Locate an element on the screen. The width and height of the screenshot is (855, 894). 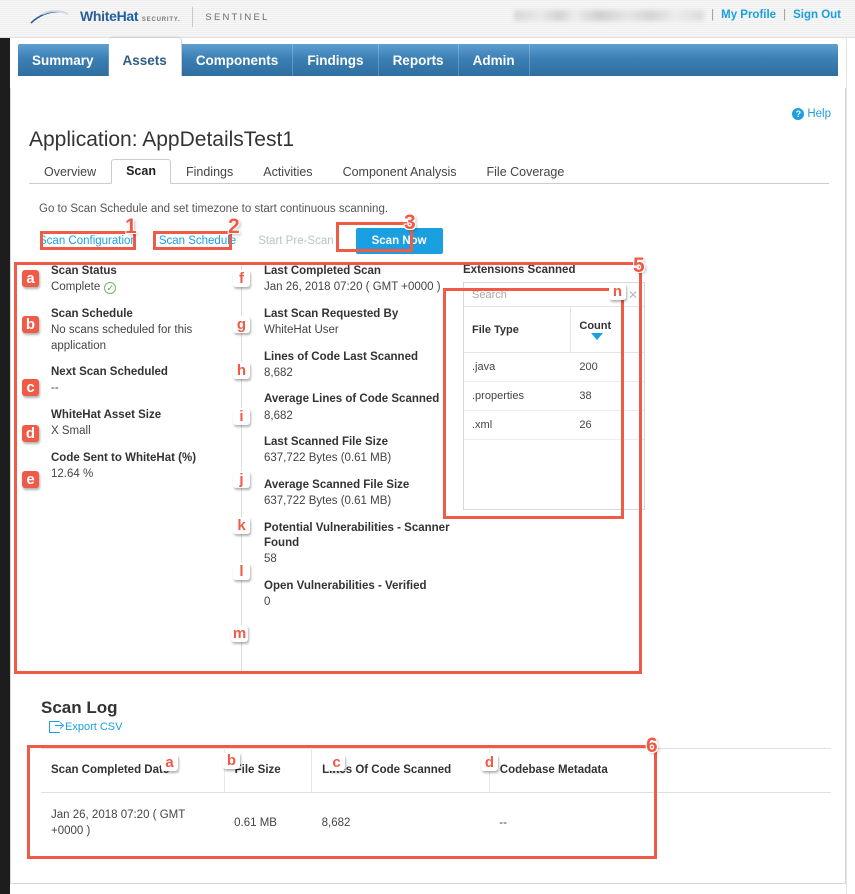
cell-file-type: .properties is located at coordinates (498, 396).